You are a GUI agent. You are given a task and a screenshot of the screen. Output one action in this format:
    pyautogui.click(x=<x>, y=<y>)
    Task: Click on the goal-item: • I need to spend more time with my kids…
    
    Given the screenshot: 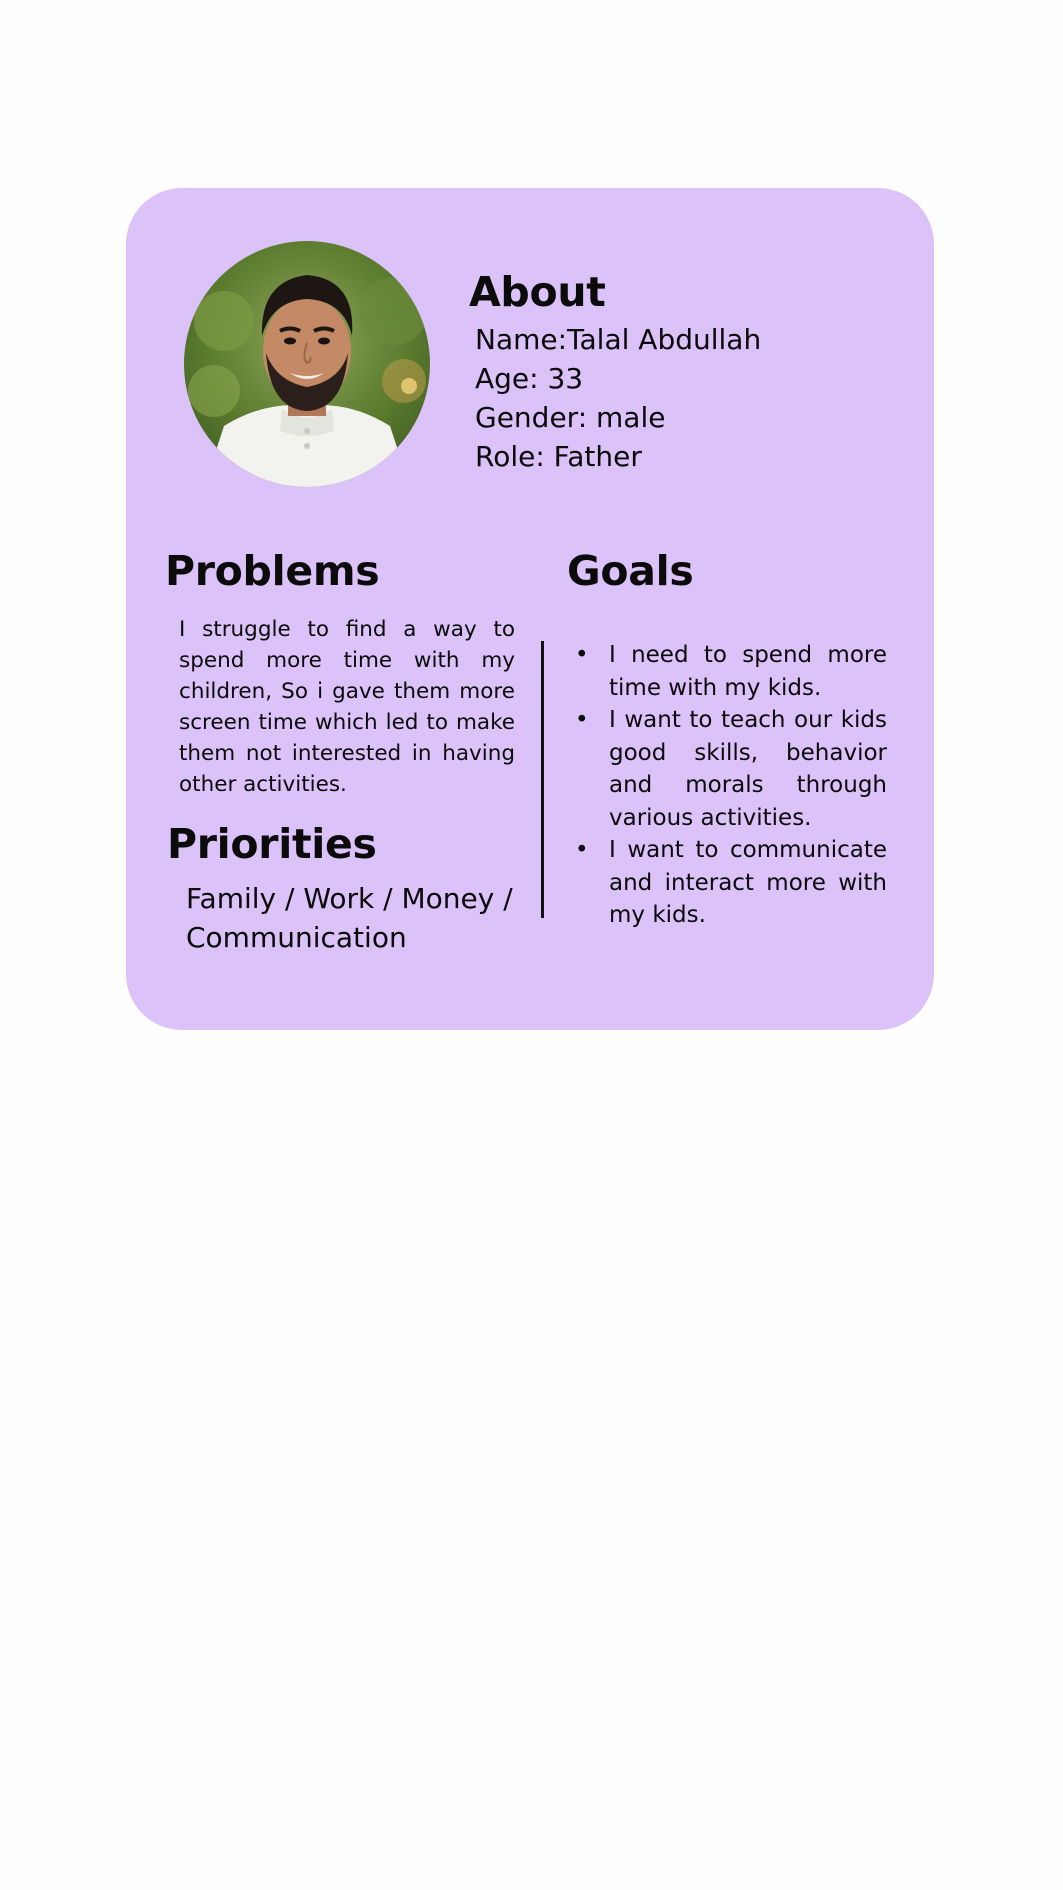 What is the action you would take?
    pyautogui.click(x=731, y=671)
    